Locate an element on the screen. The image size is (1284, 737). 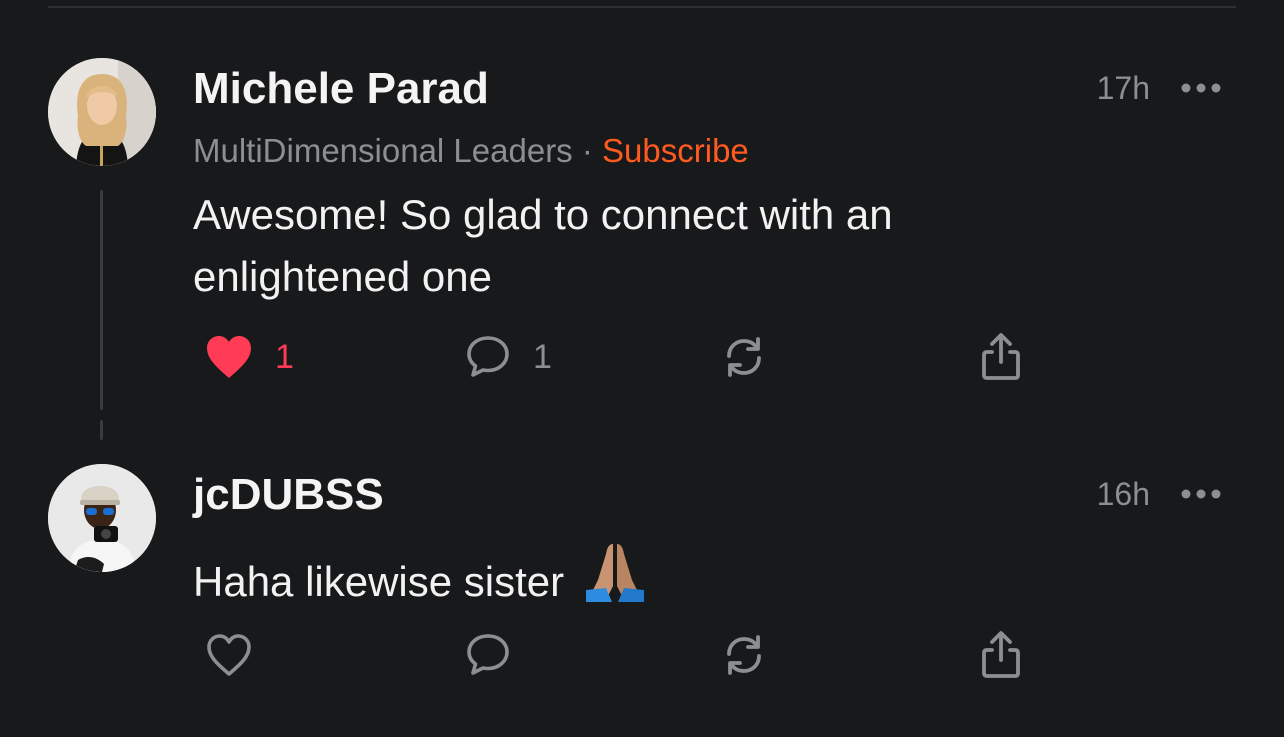
subscribe-link: Subscribe is located at coordinates (675, 150).